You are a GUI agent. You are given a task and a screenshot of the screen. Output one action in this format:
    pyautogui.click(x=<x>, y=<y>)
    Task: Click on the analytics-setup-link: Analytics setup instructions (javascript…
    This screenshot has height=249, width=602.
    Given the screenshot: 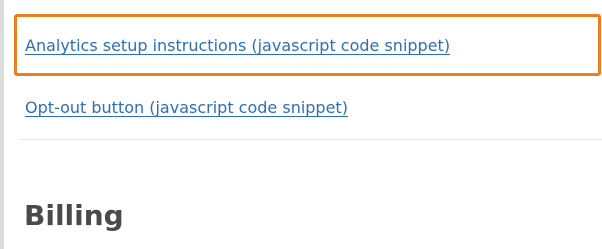 What is the action you would take?
    pyautogui.click(x=237, y=45)
    